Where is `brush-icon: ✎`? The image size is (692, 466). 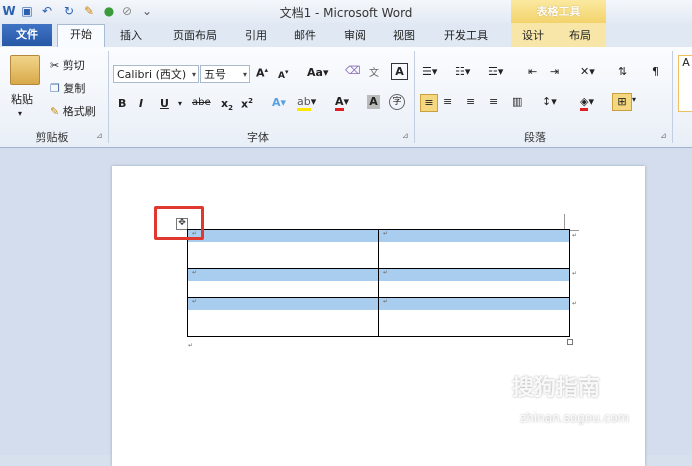
brush-icon: ✎ is located at coordinates (55, 111).